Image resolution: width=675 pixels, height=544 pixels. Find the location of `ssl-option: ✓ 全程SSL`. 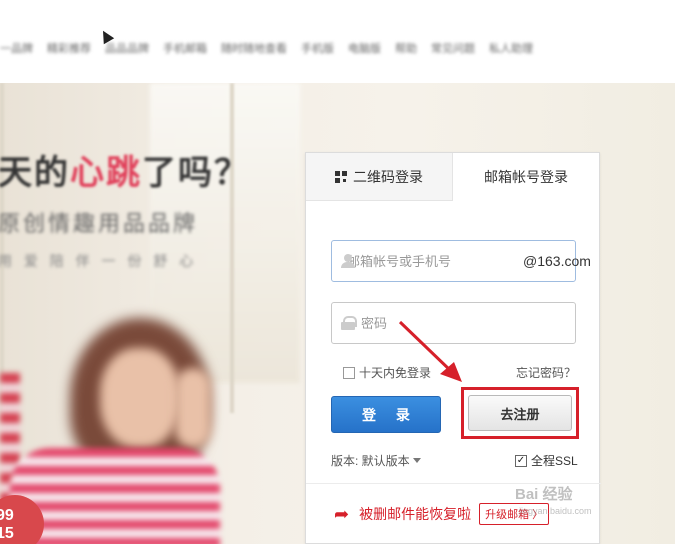

ssl-option: ✓ 全程SSL is located at coordinates (546, 460).